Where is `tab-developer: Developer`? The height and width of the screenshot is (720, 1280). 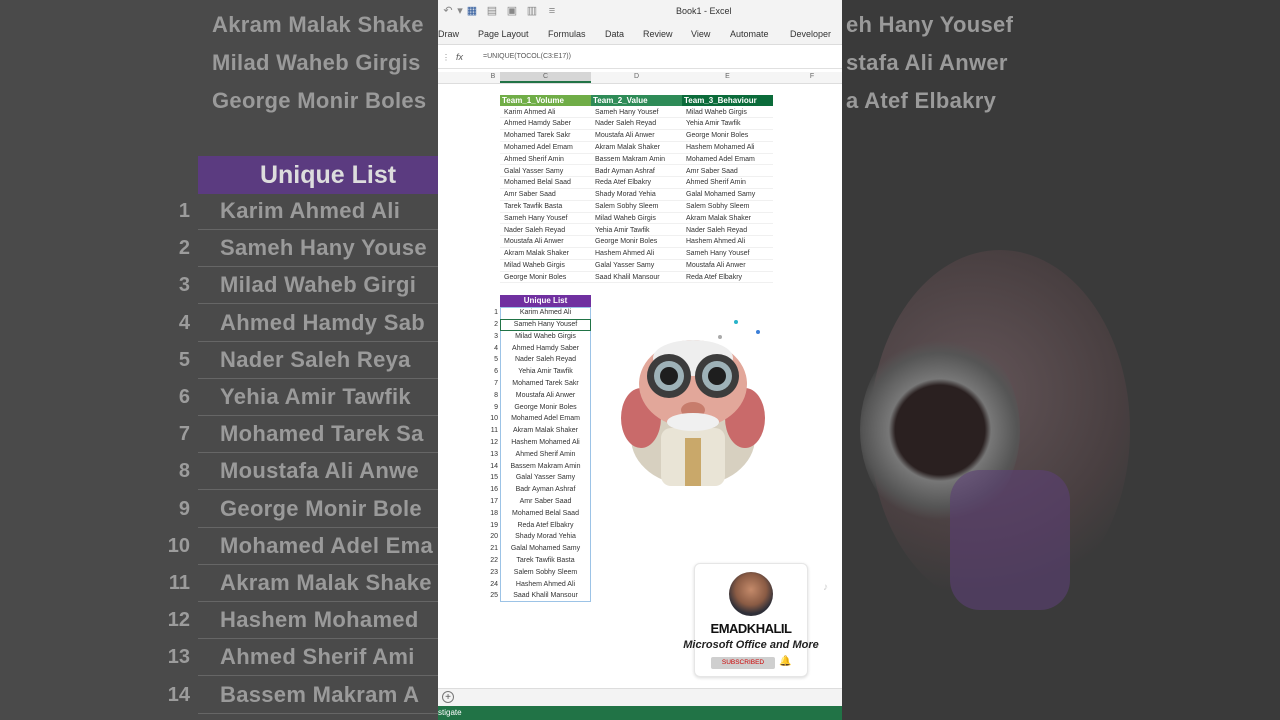 tab-developer: Developer is located at coordinates (810, 34).